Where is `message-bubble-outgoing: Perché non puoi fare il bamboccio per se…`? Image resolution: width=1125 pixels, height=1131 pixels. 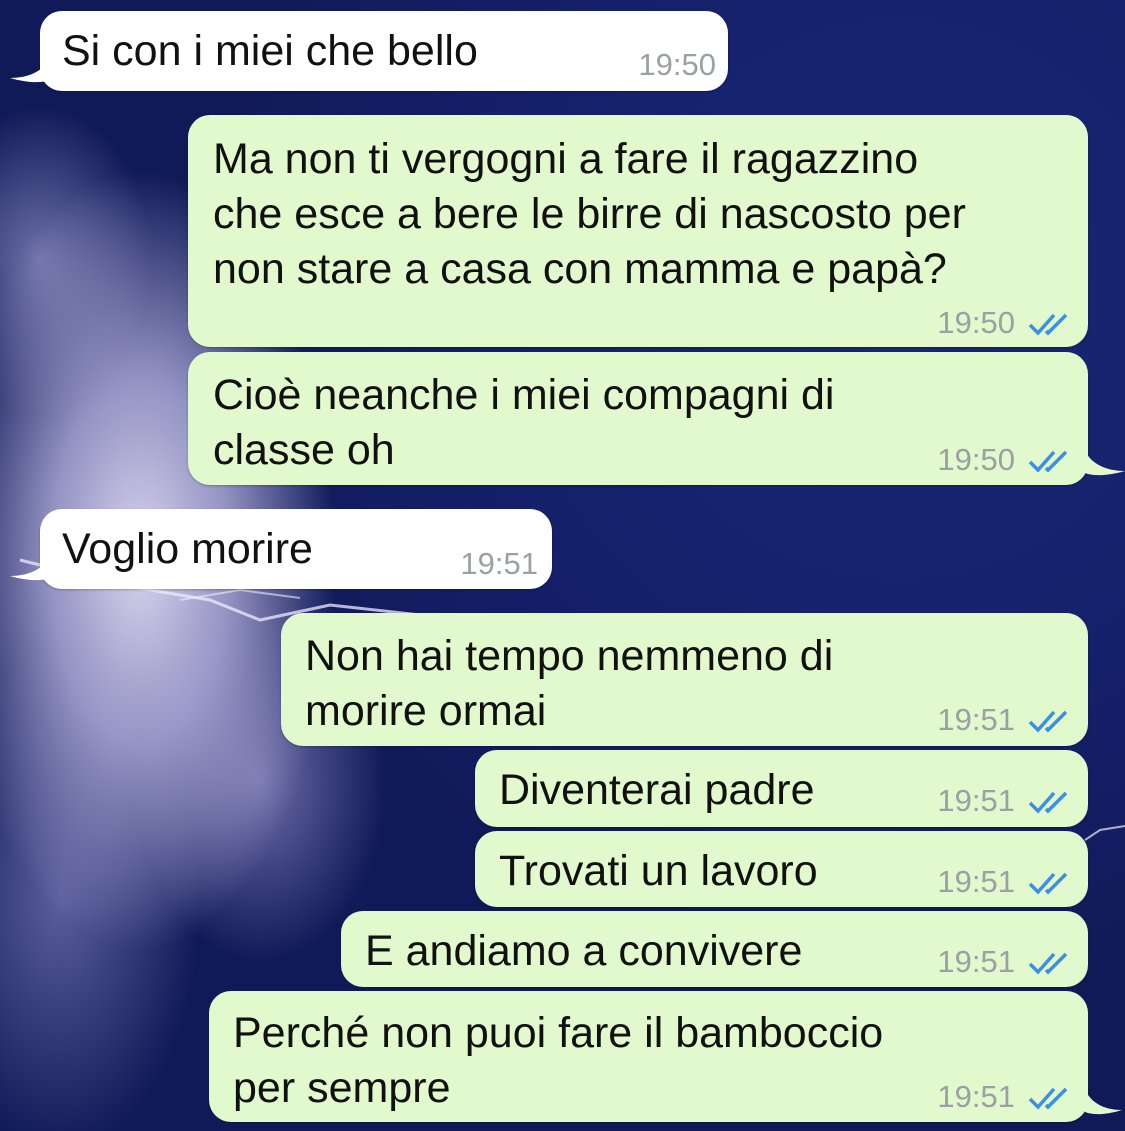 message-bubble-outgoing: Perché non puoi fare il bamboccio per se… is located at coordinates (648, 1056).